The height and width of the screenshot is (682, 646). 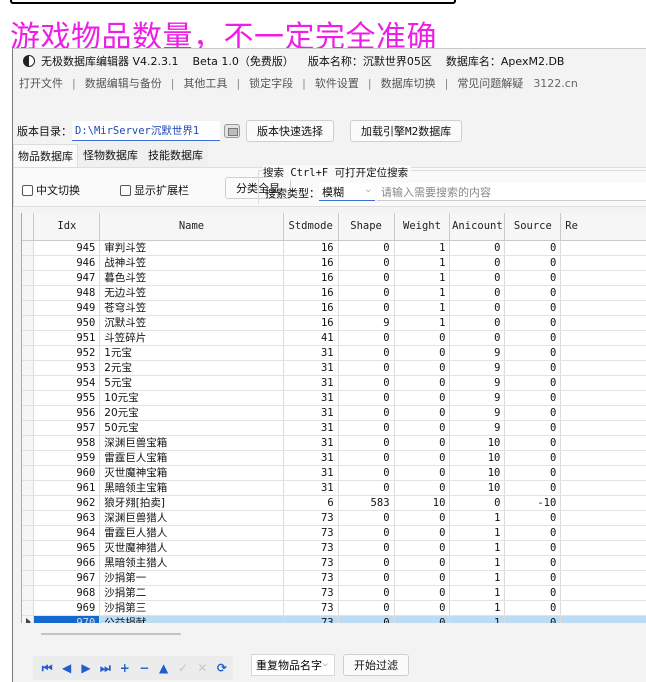 What do you see at coordinates (191, 578) in the screenshot?
I see `cell-name: 沙捐第一` at bounding box center [191, 578].